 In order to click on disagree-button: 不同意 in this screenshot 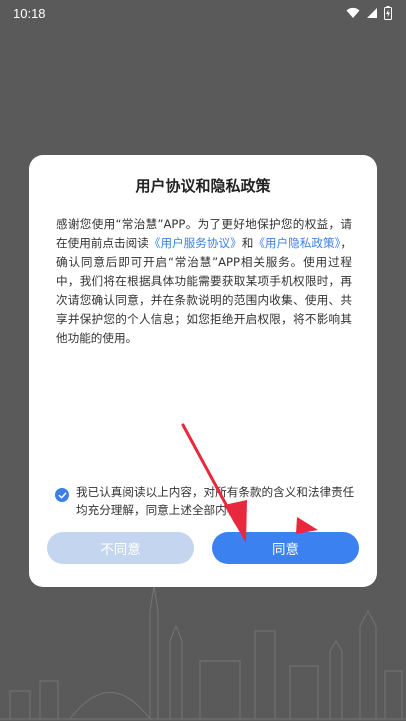, I will do `click(120, 548)`.